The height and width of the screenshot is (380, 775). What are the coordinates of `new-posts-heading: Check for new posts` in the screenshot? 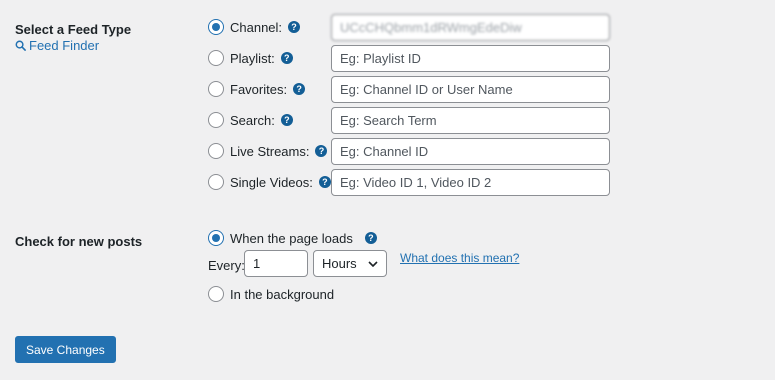 It's located at (79, 241).